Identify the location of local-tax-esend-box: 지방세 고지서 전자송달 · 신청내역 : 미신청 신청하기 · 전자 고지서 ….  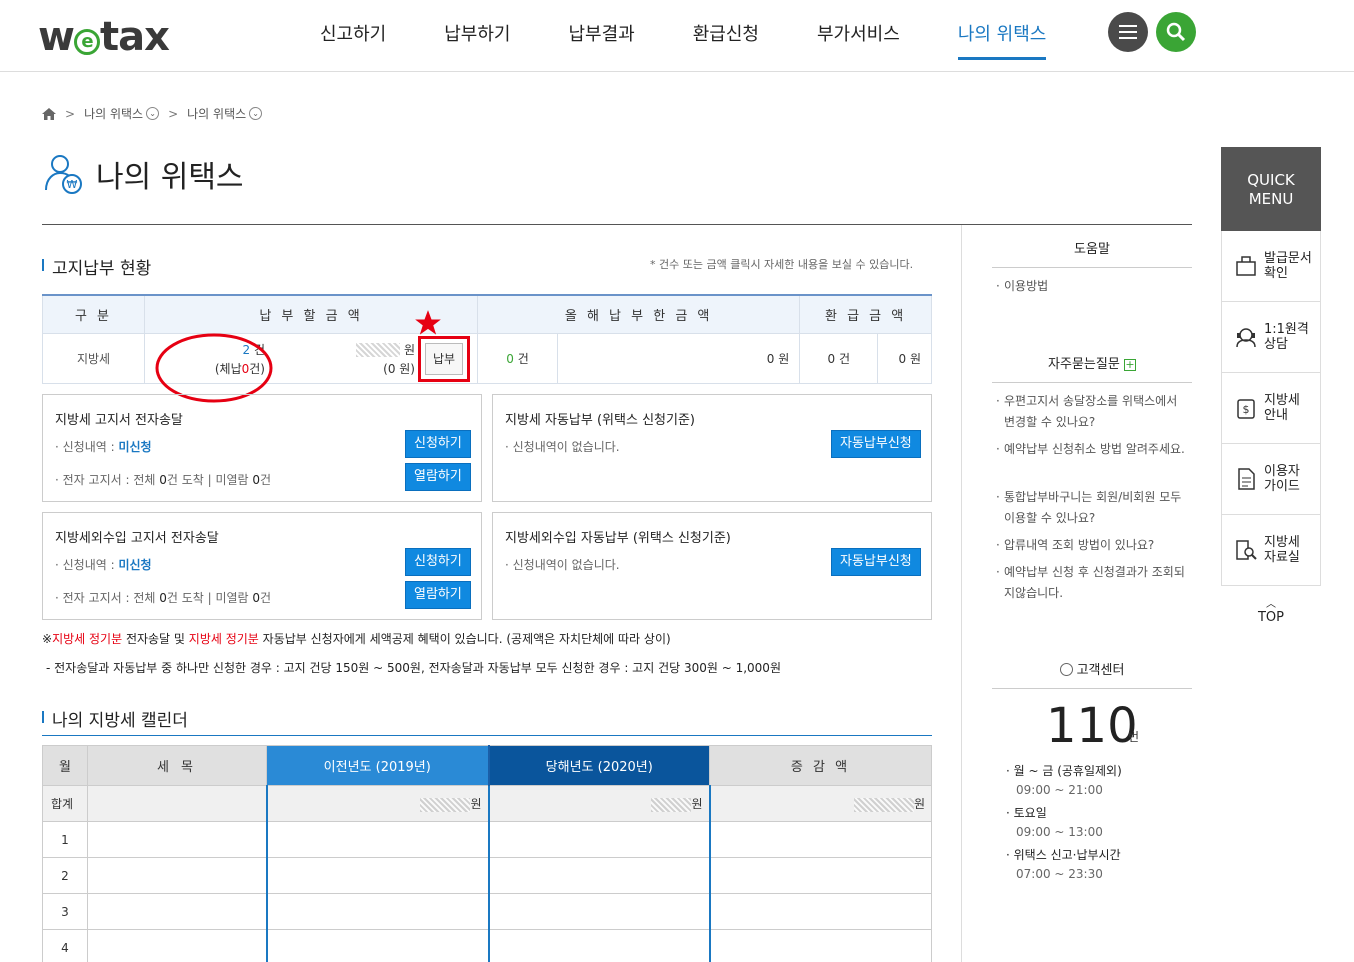
(262, 448).